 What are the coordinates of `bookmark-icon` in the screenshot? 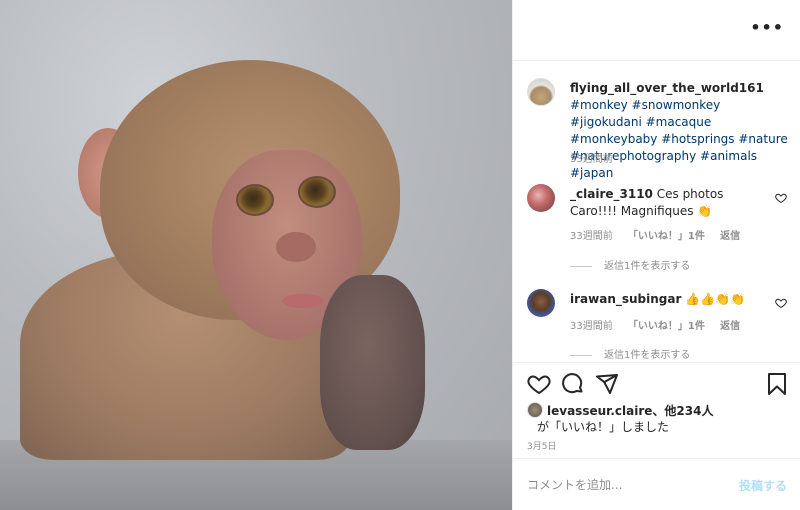 It's located at (777, 384).